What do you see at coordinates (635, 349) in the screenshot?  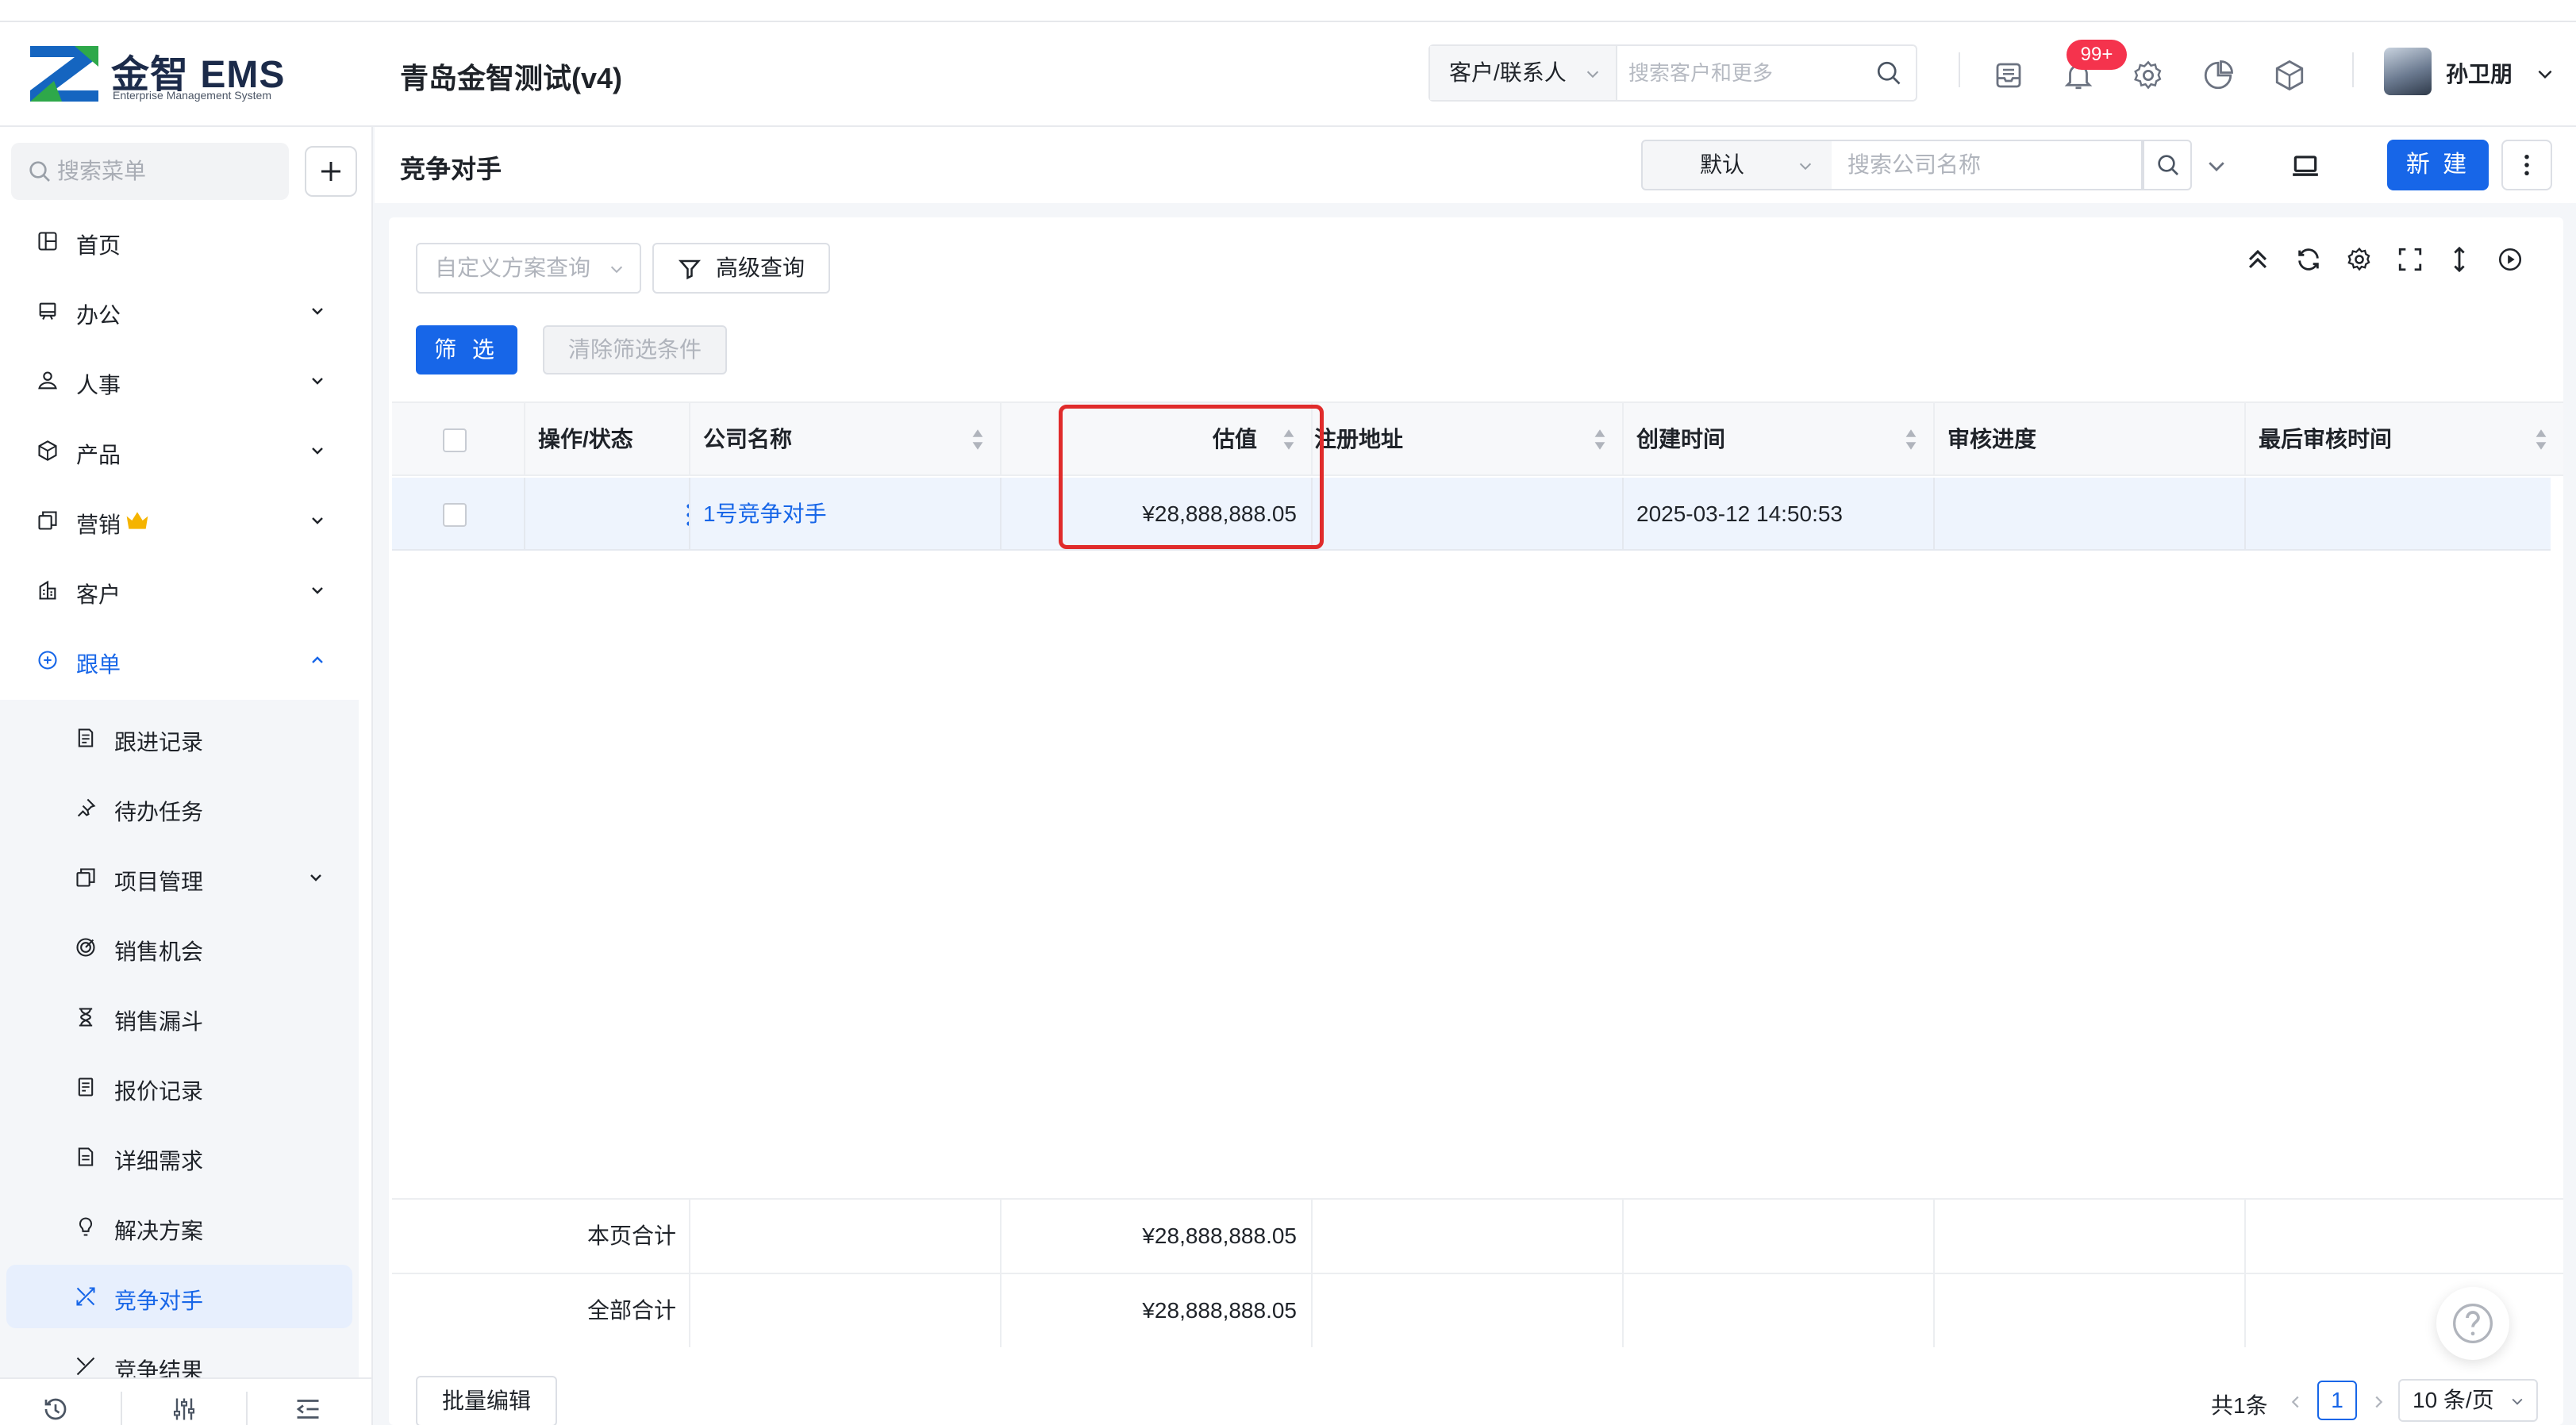 I see `clear-filter-button: 清除筛选条件` at bounding box center [635, 349].